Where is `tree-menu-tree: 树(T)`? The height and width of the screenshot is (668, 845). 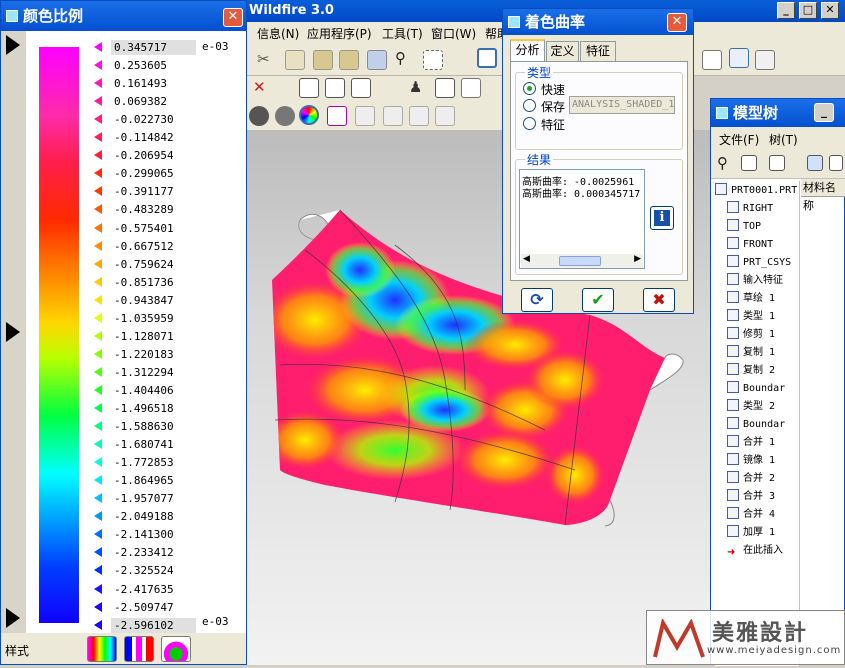
tree-menu-tree: 树(T) is located at coordinates (783, 139).